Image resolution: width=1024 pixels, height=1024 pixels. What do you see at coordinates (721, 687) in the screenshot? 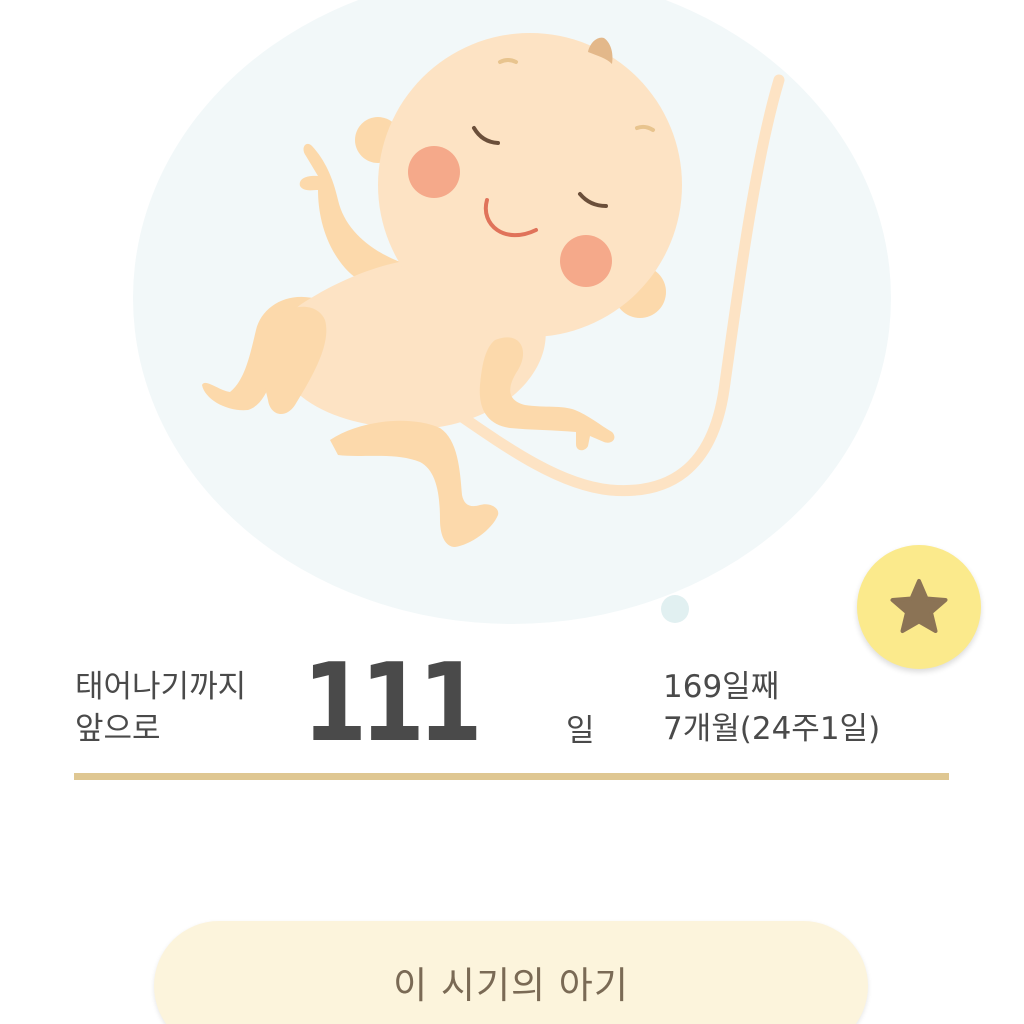
I see `pregnancy-day-count: 169일째` at bounding box center [721, 687].